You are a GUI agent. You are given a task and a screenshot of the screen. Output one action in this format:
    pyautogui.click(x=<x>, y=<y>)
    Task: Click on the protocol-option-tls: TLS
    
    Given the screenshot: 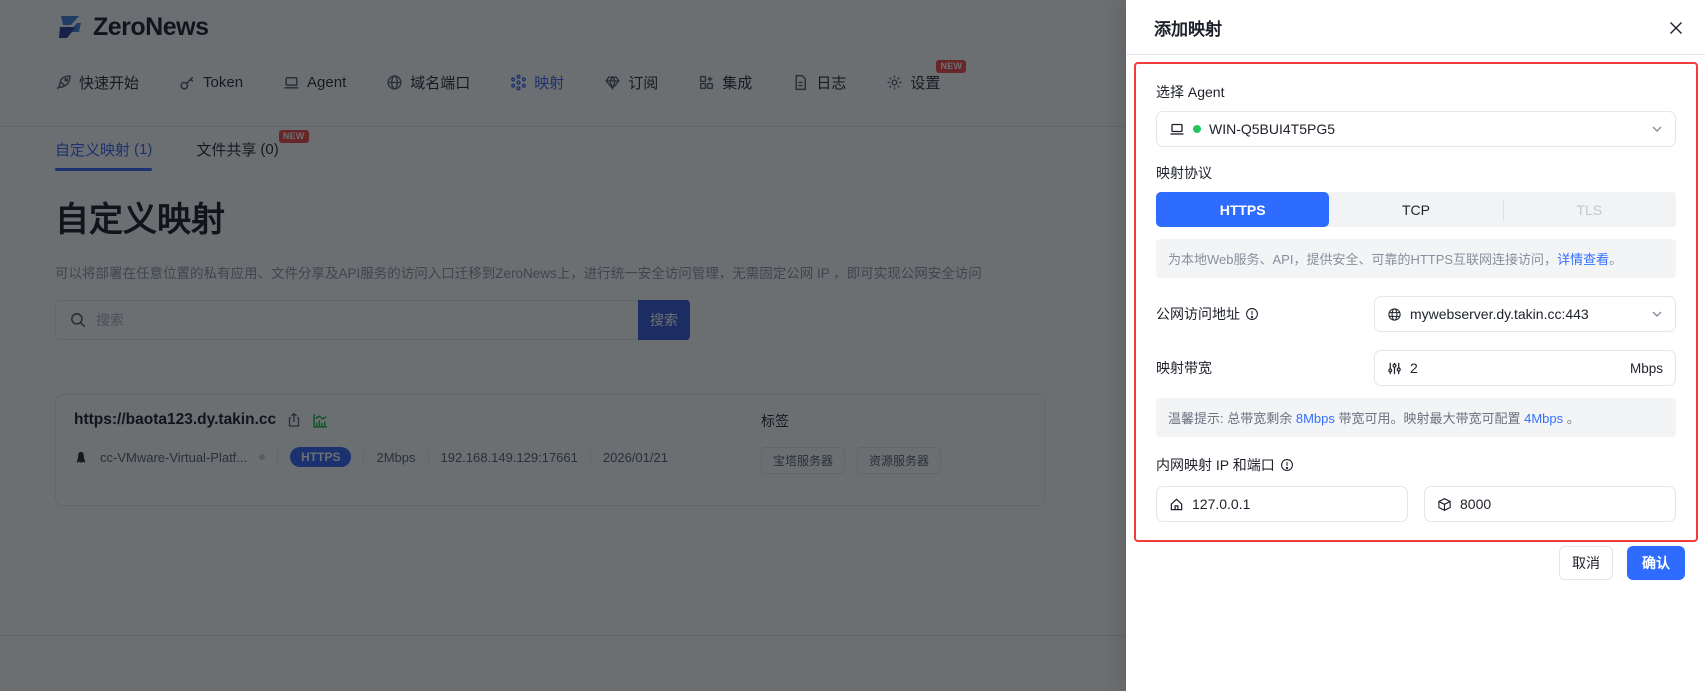 What is the action you would take?
    pyautogui.click(x=1589, y=209)
    